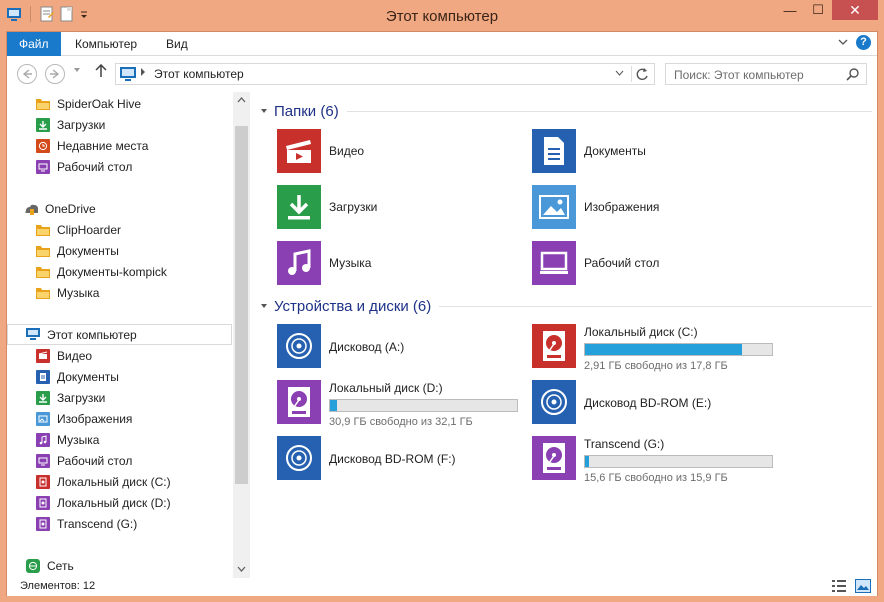  Describe the element at coordinates (43, 145) in the screenshot. I see `recent-places-icon` at that location.